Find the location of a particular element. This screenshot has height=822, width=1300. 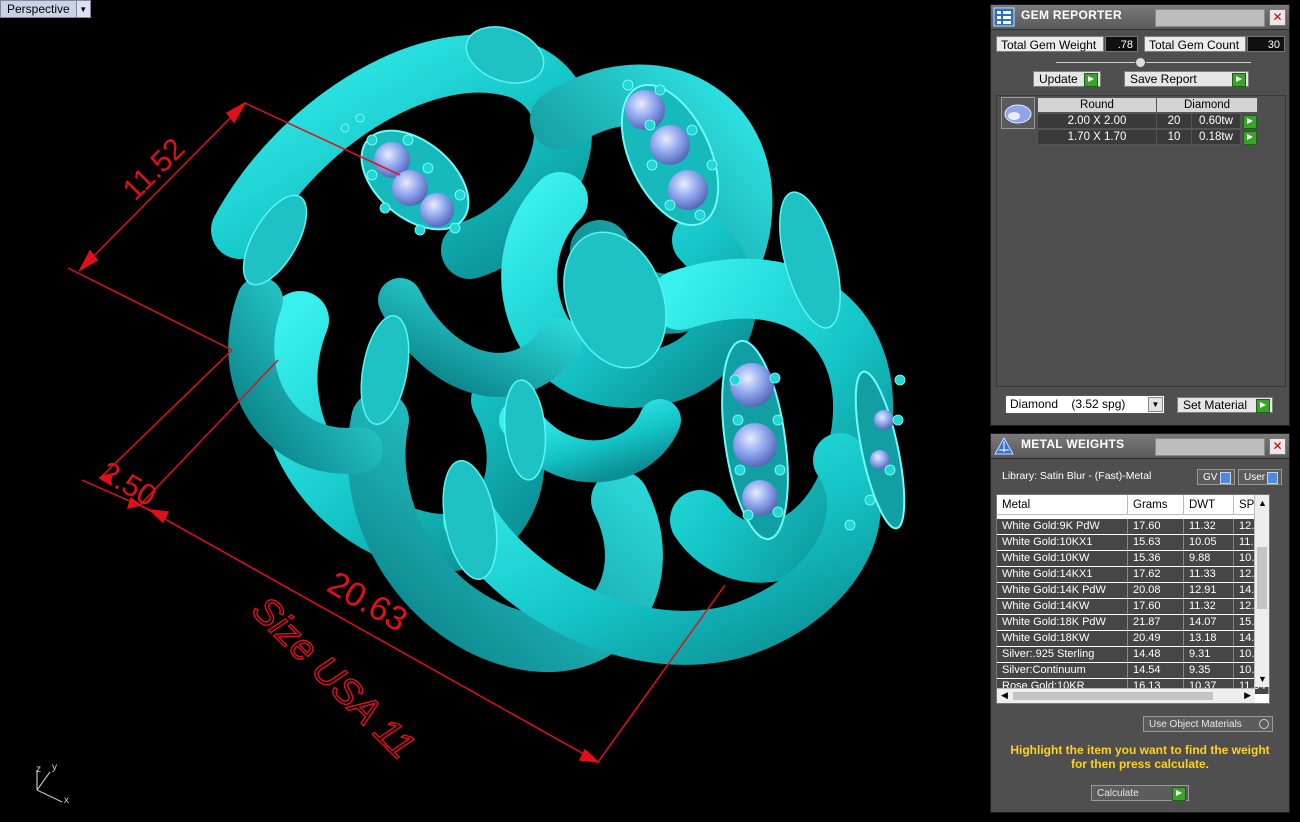

grams-cell: 20.08 is located at coordinates (1156, 590).